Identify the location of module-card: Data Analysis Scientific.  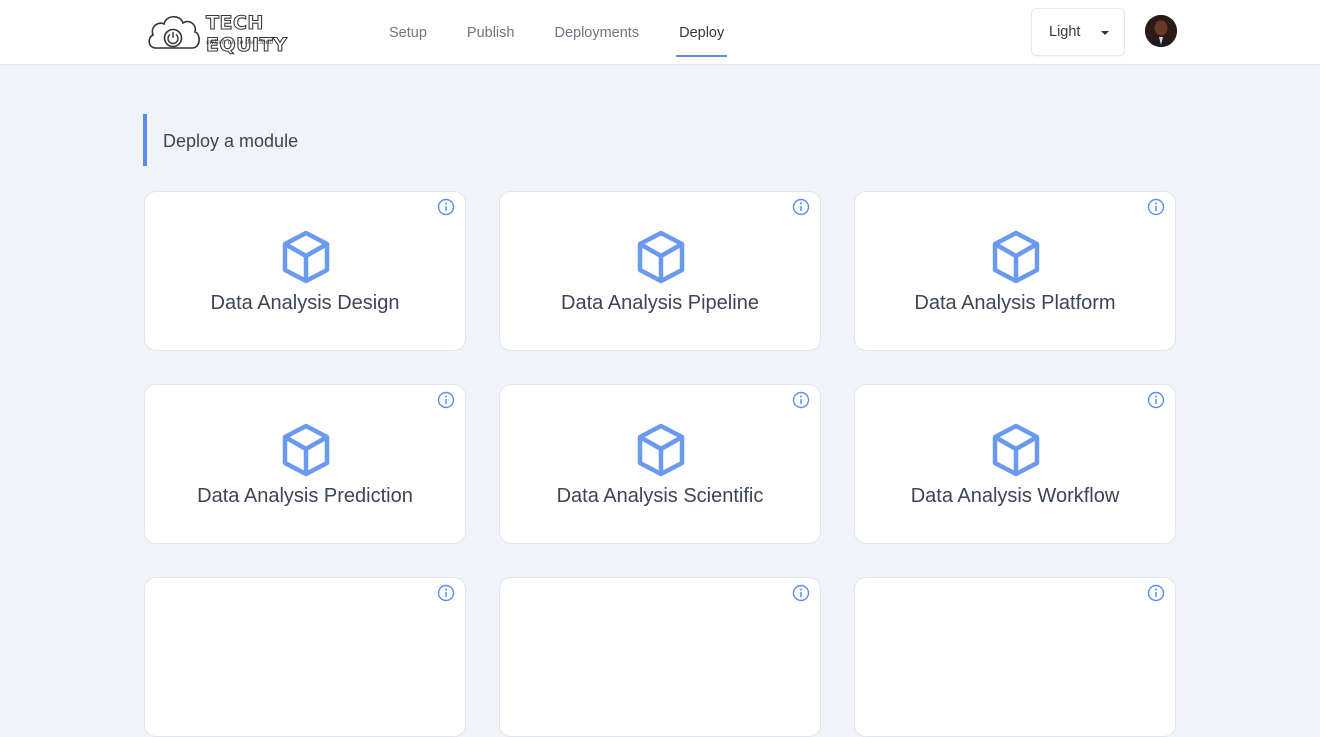
(660, 464).